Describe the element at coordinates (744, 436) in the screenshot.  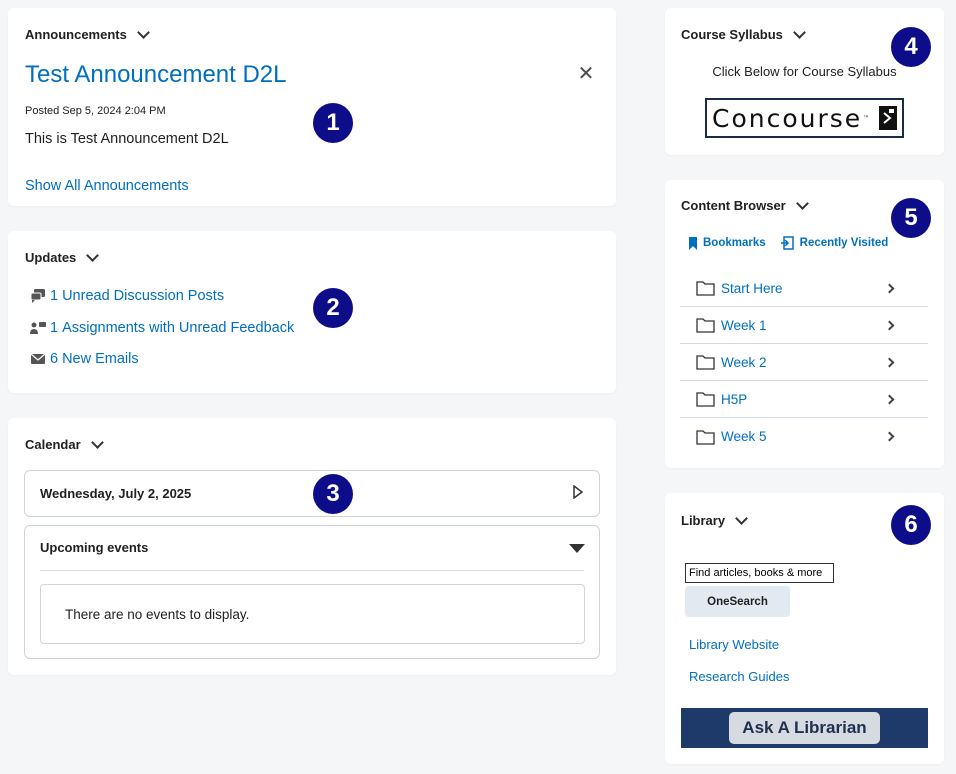
I see `folder-label: Week 5` at that location.